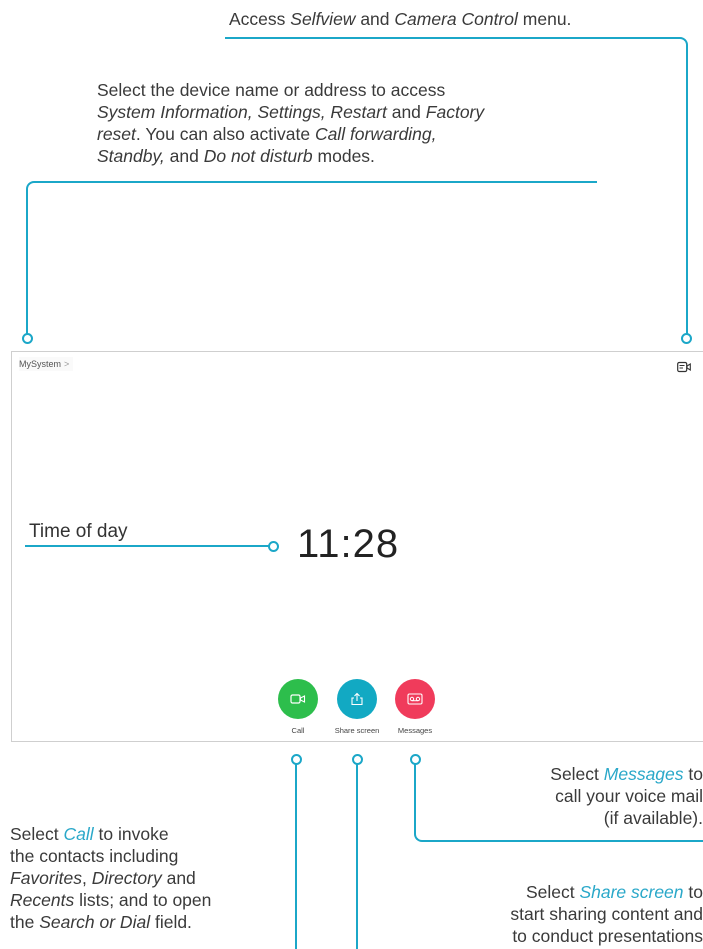 The width and height of the screenshot is (703, 949). What do you see at coordinates (67, 364) in the screenshot?
I see `chevron-right-icon: >` at bounding box center [67, 364].